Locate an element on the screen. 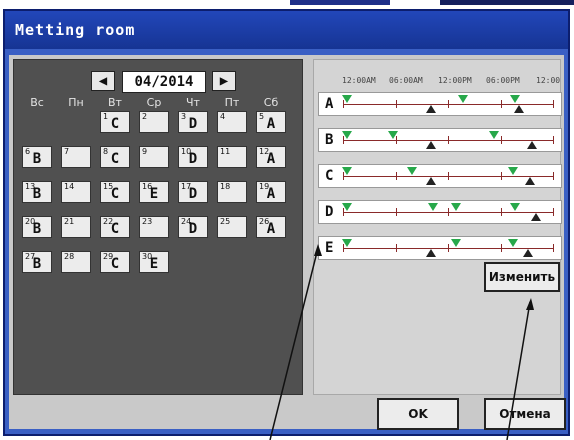 The image size is (574, 440). callout-line-edit is located at coordinates (518, 370).